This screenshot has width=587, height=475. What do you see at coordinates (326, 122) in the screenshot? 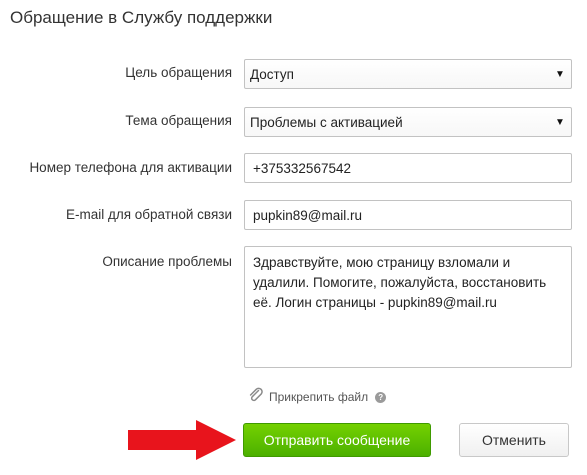
I see `topic-select-value: Проблемы с активацией` at bounding box center [326, 122].